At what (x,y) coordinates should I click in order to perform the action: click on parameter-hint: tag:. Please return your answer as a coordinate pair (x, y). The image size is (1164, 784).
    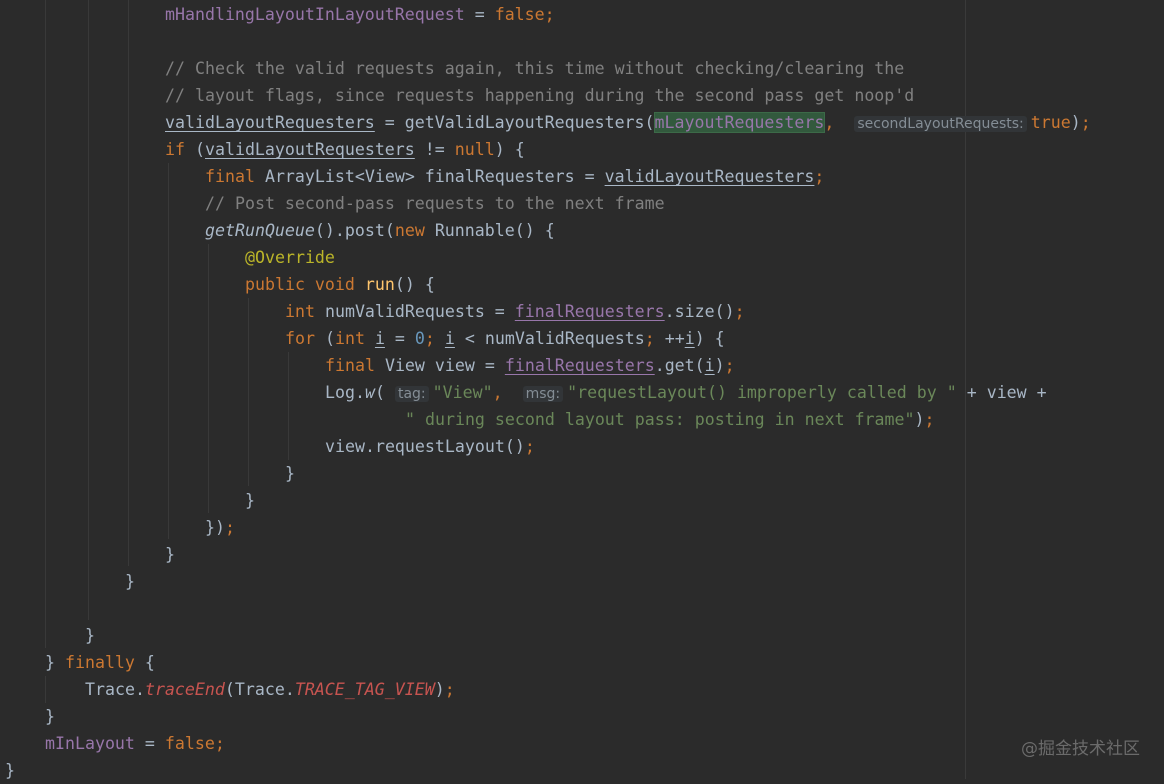
    Looking at the image, I should click on (411, 394).